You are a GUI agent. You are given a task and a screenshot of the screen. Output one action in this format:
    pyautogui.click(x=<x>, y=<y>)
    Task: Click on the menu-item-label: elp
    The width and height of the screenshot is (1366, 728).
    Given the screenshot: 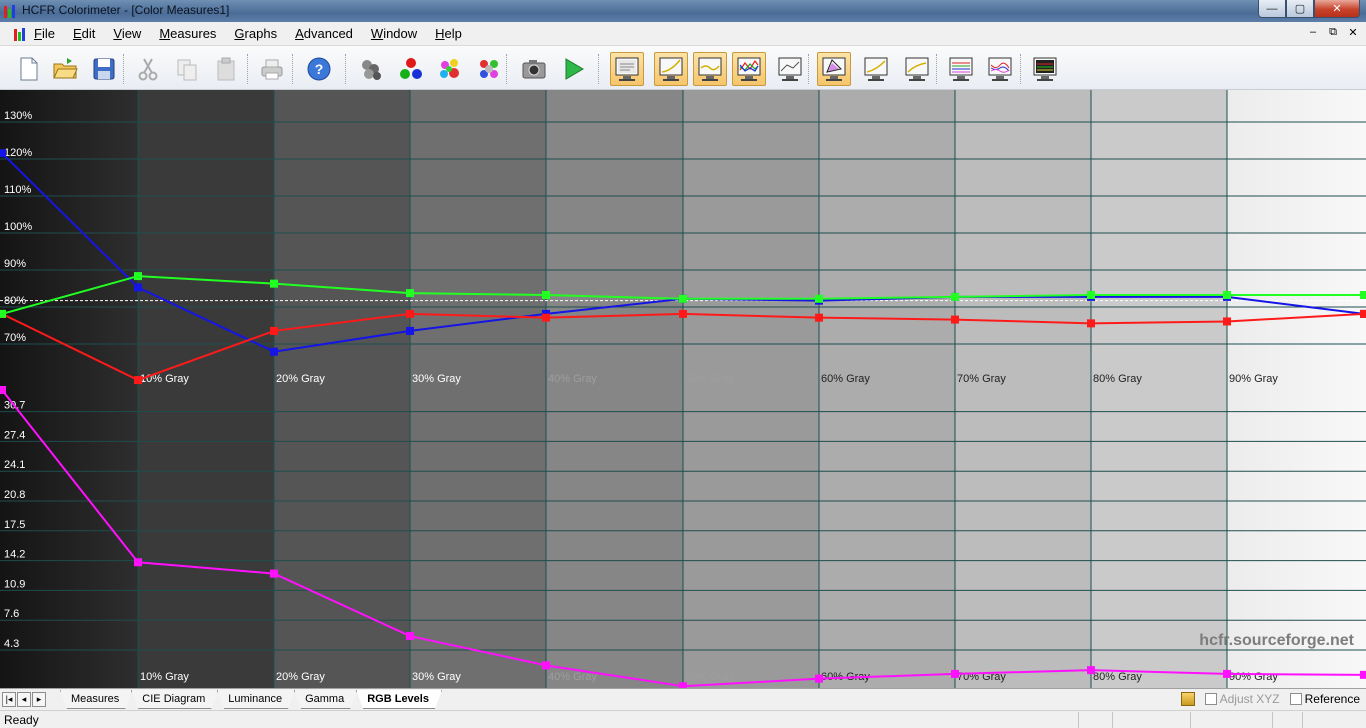 What is the action you would take?
    pyautogui.click(x=453, y=33)
    